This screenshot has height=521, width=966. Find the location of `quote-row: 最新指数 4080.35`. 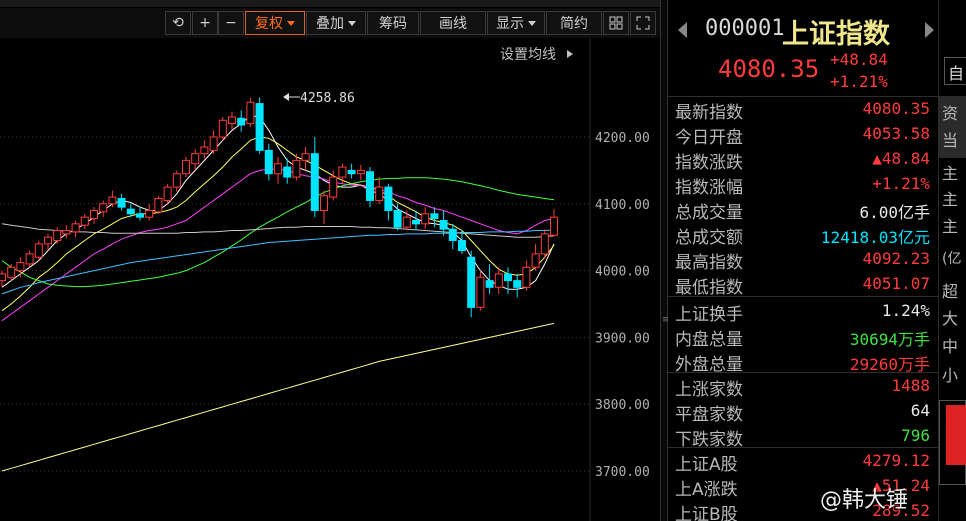

quote-row: 最新指数 4080.35 is located at coordinates (803, 110).